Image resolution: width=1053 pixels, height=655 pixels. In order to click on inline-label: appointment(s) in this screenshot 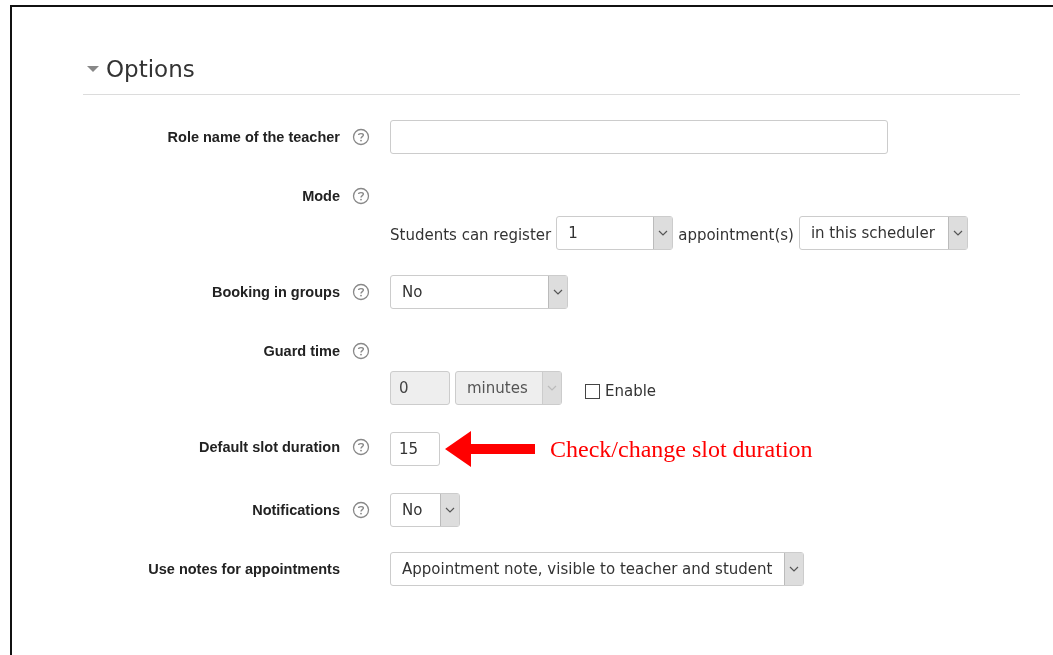, I will do `click(736, 235)`.